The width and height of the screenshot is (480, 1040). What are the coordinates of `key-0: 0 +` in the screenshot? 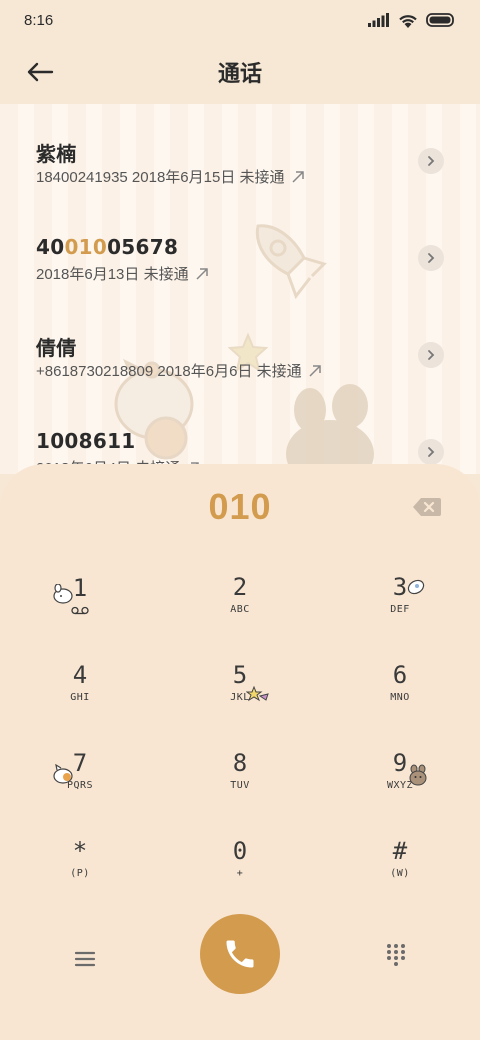 It's located at (240, 858).